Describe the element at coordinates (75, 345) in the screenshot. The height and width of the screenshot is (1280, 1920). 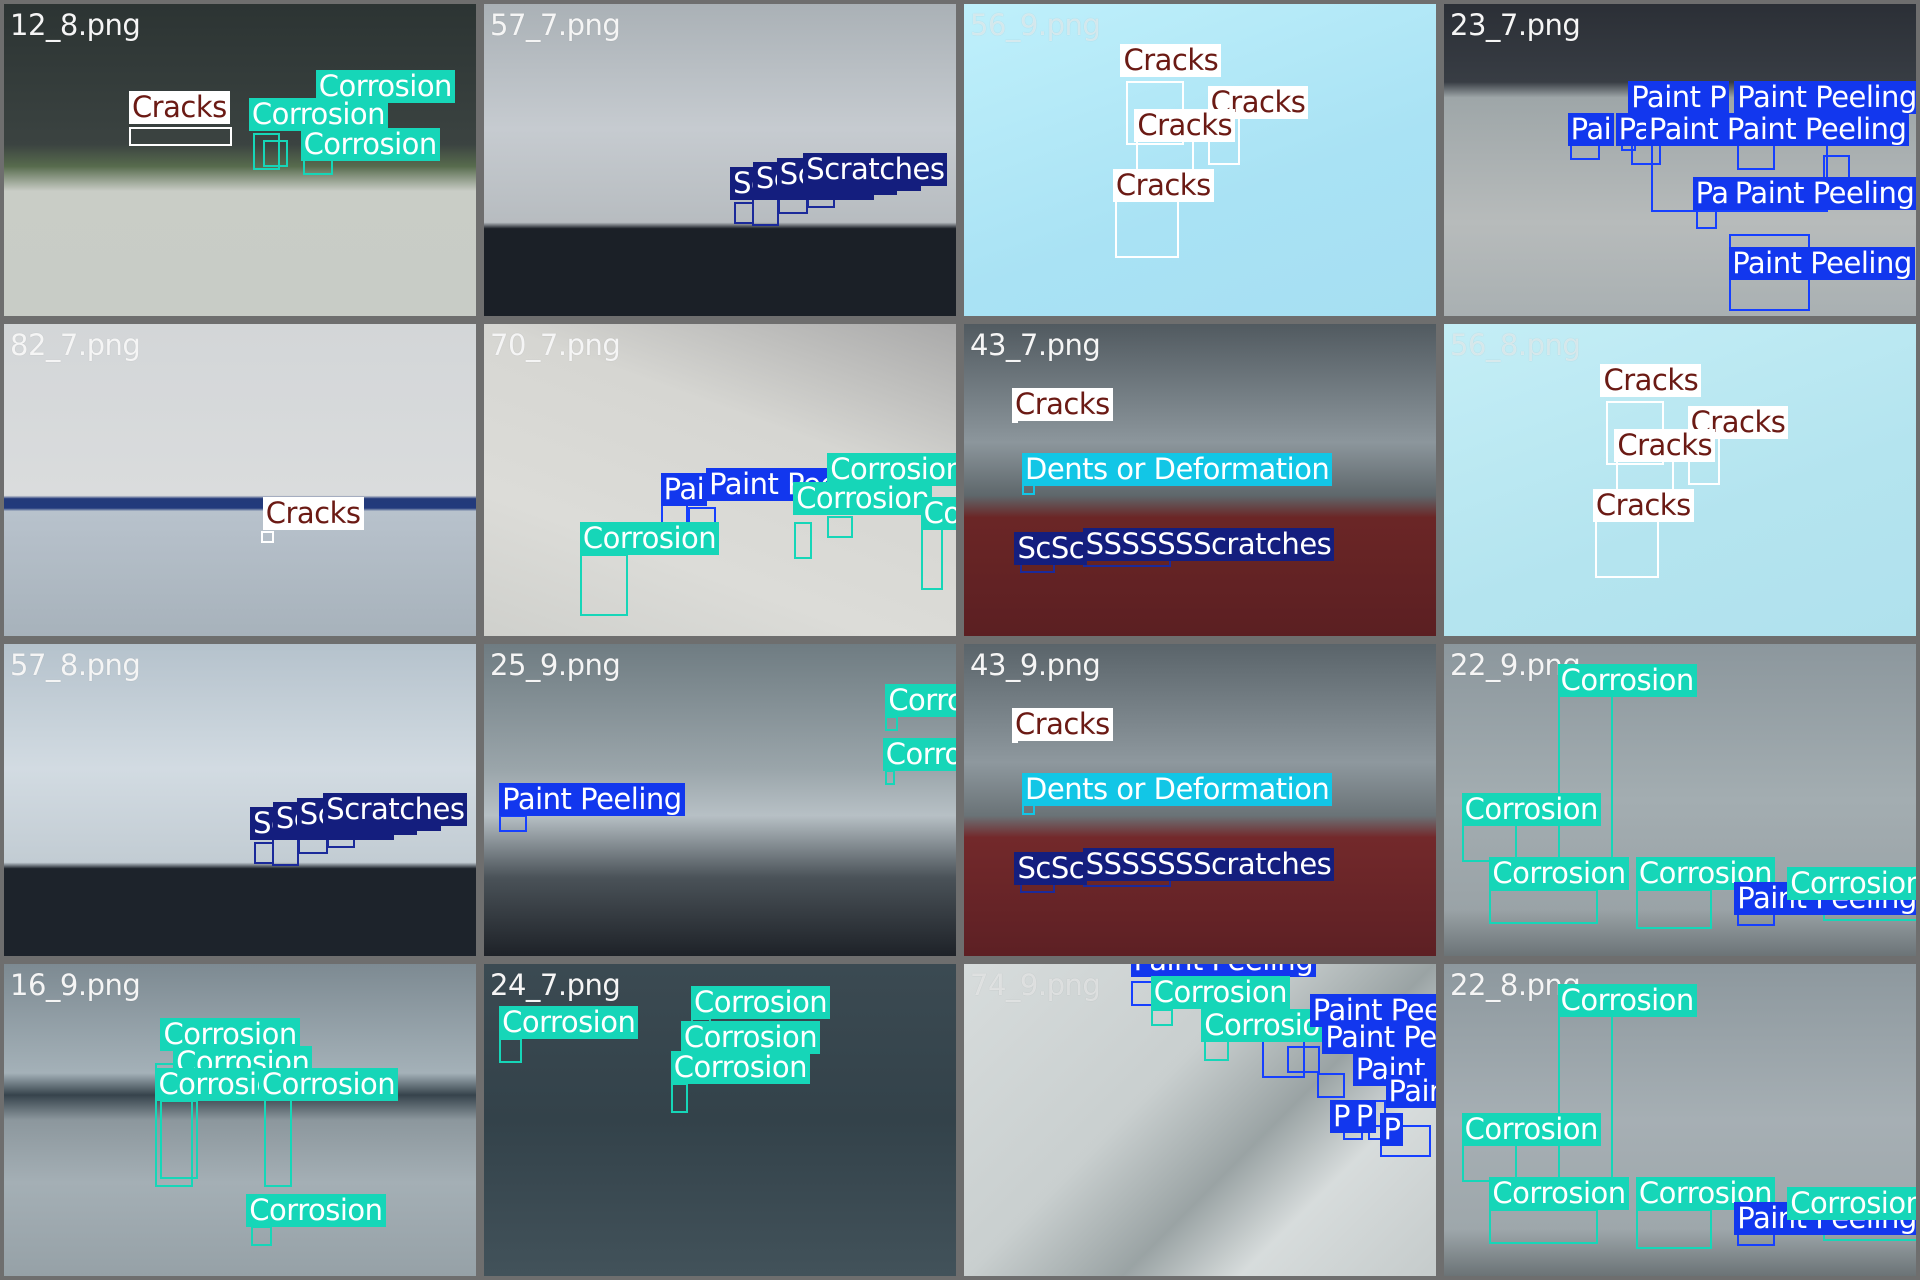
I see `tile-filename: 82_7.png` at that location.